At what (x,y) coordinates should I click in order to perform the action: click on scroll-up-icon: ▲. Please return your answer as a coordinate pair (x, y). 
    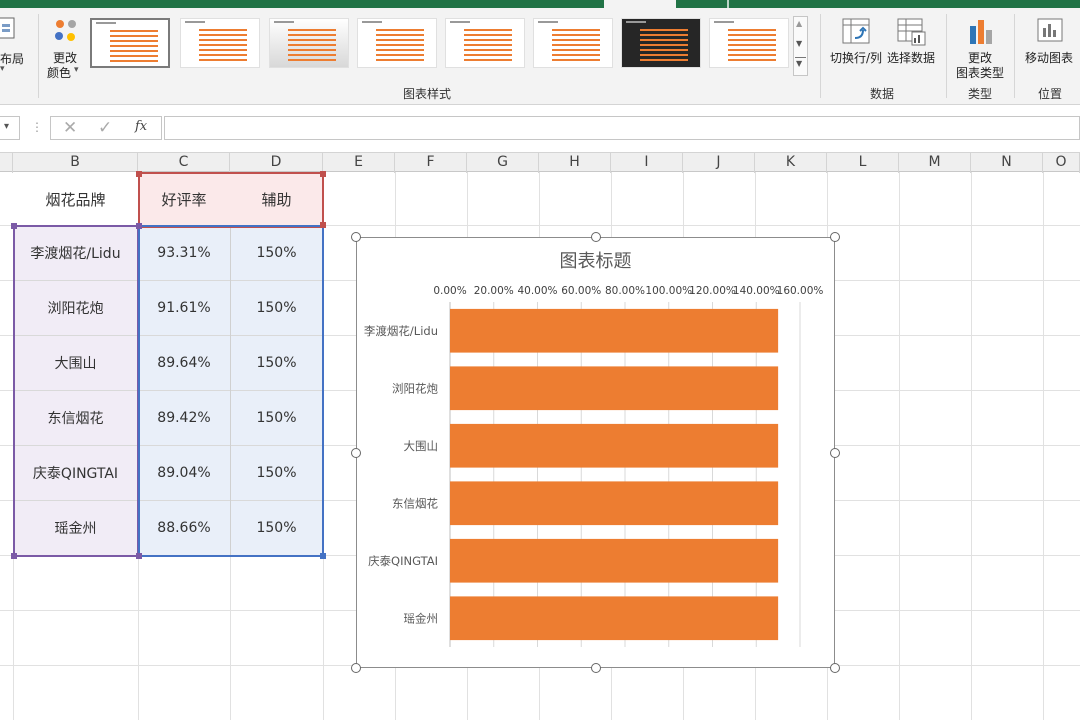
    Looking at the image, I should click on (799, 23).